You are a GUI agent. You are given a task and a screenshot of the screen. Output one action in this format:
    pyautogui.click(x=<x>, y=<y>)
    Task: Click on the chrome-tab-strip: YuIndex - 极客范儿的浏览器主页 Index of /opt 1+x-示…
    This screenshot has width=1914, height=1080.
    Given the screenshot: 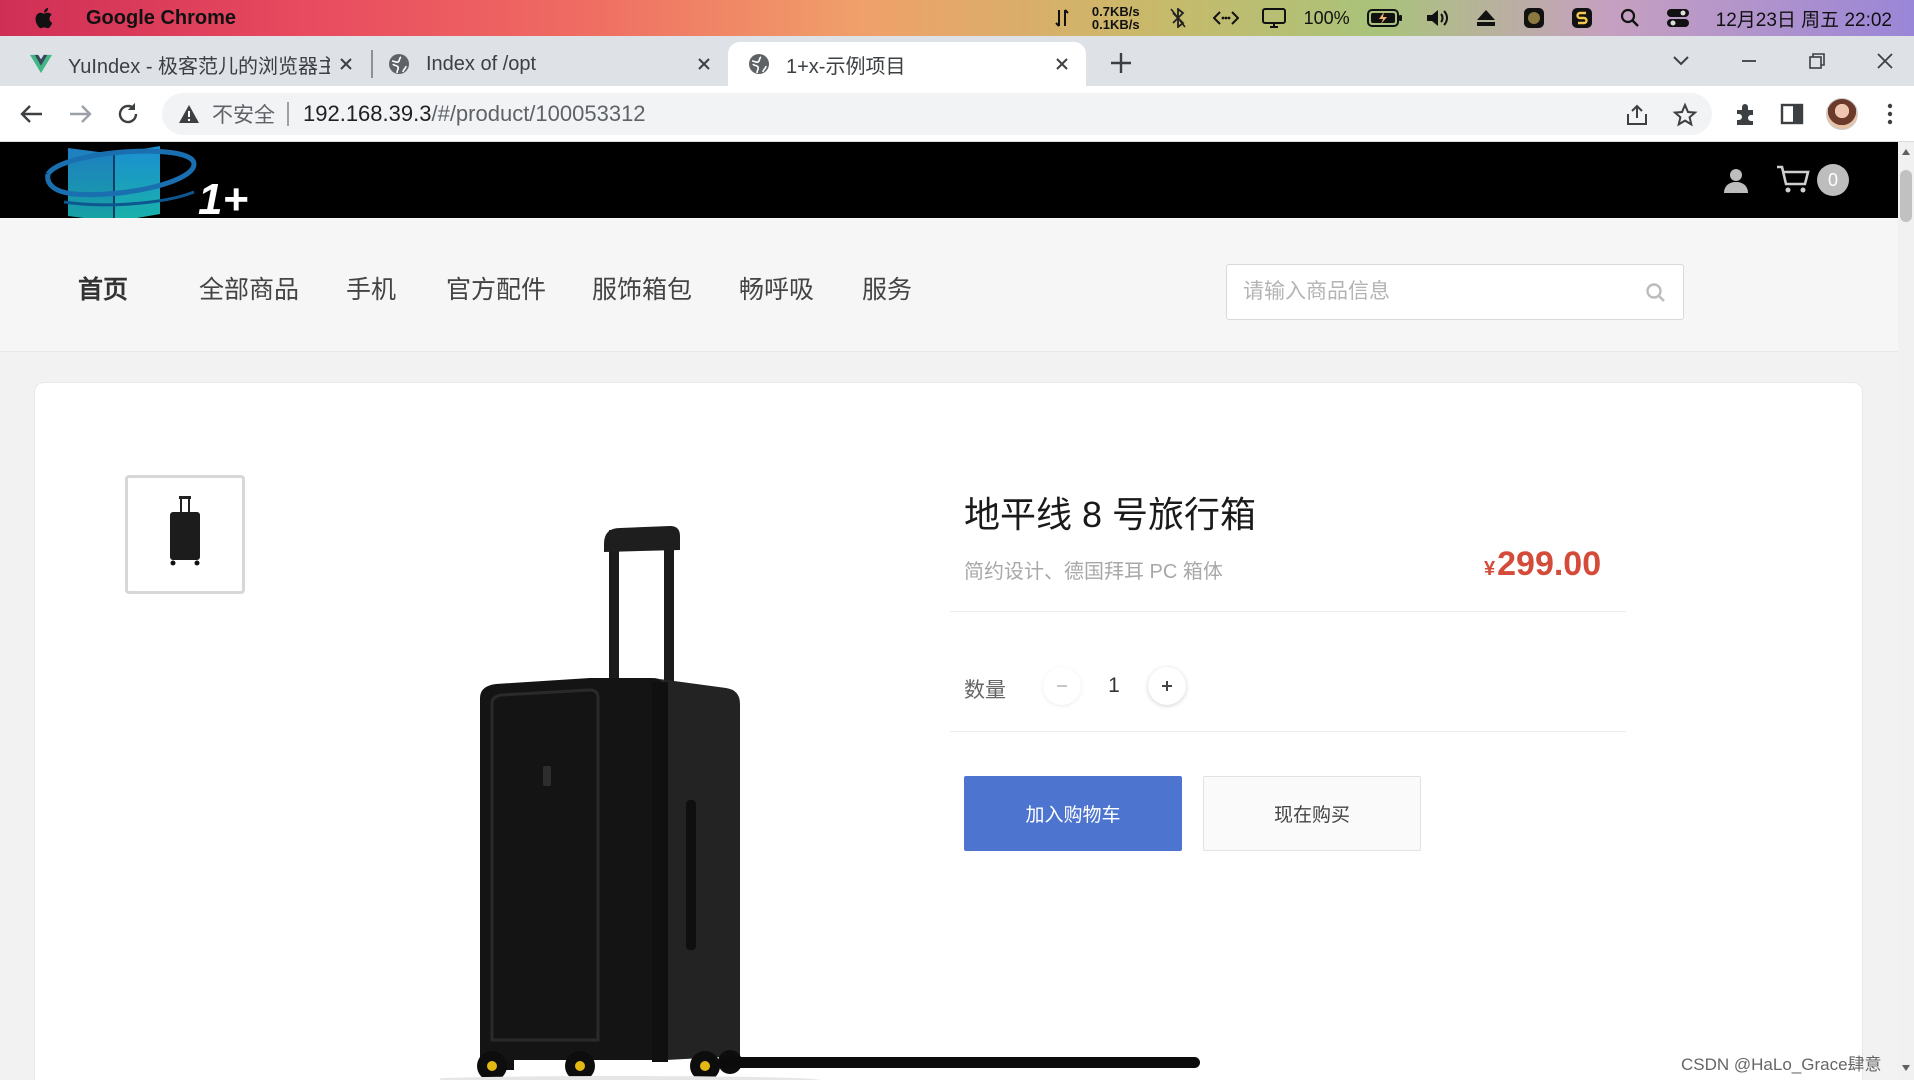 What is the action you would take?
    pyautogui.click(x=957, y=61)
    